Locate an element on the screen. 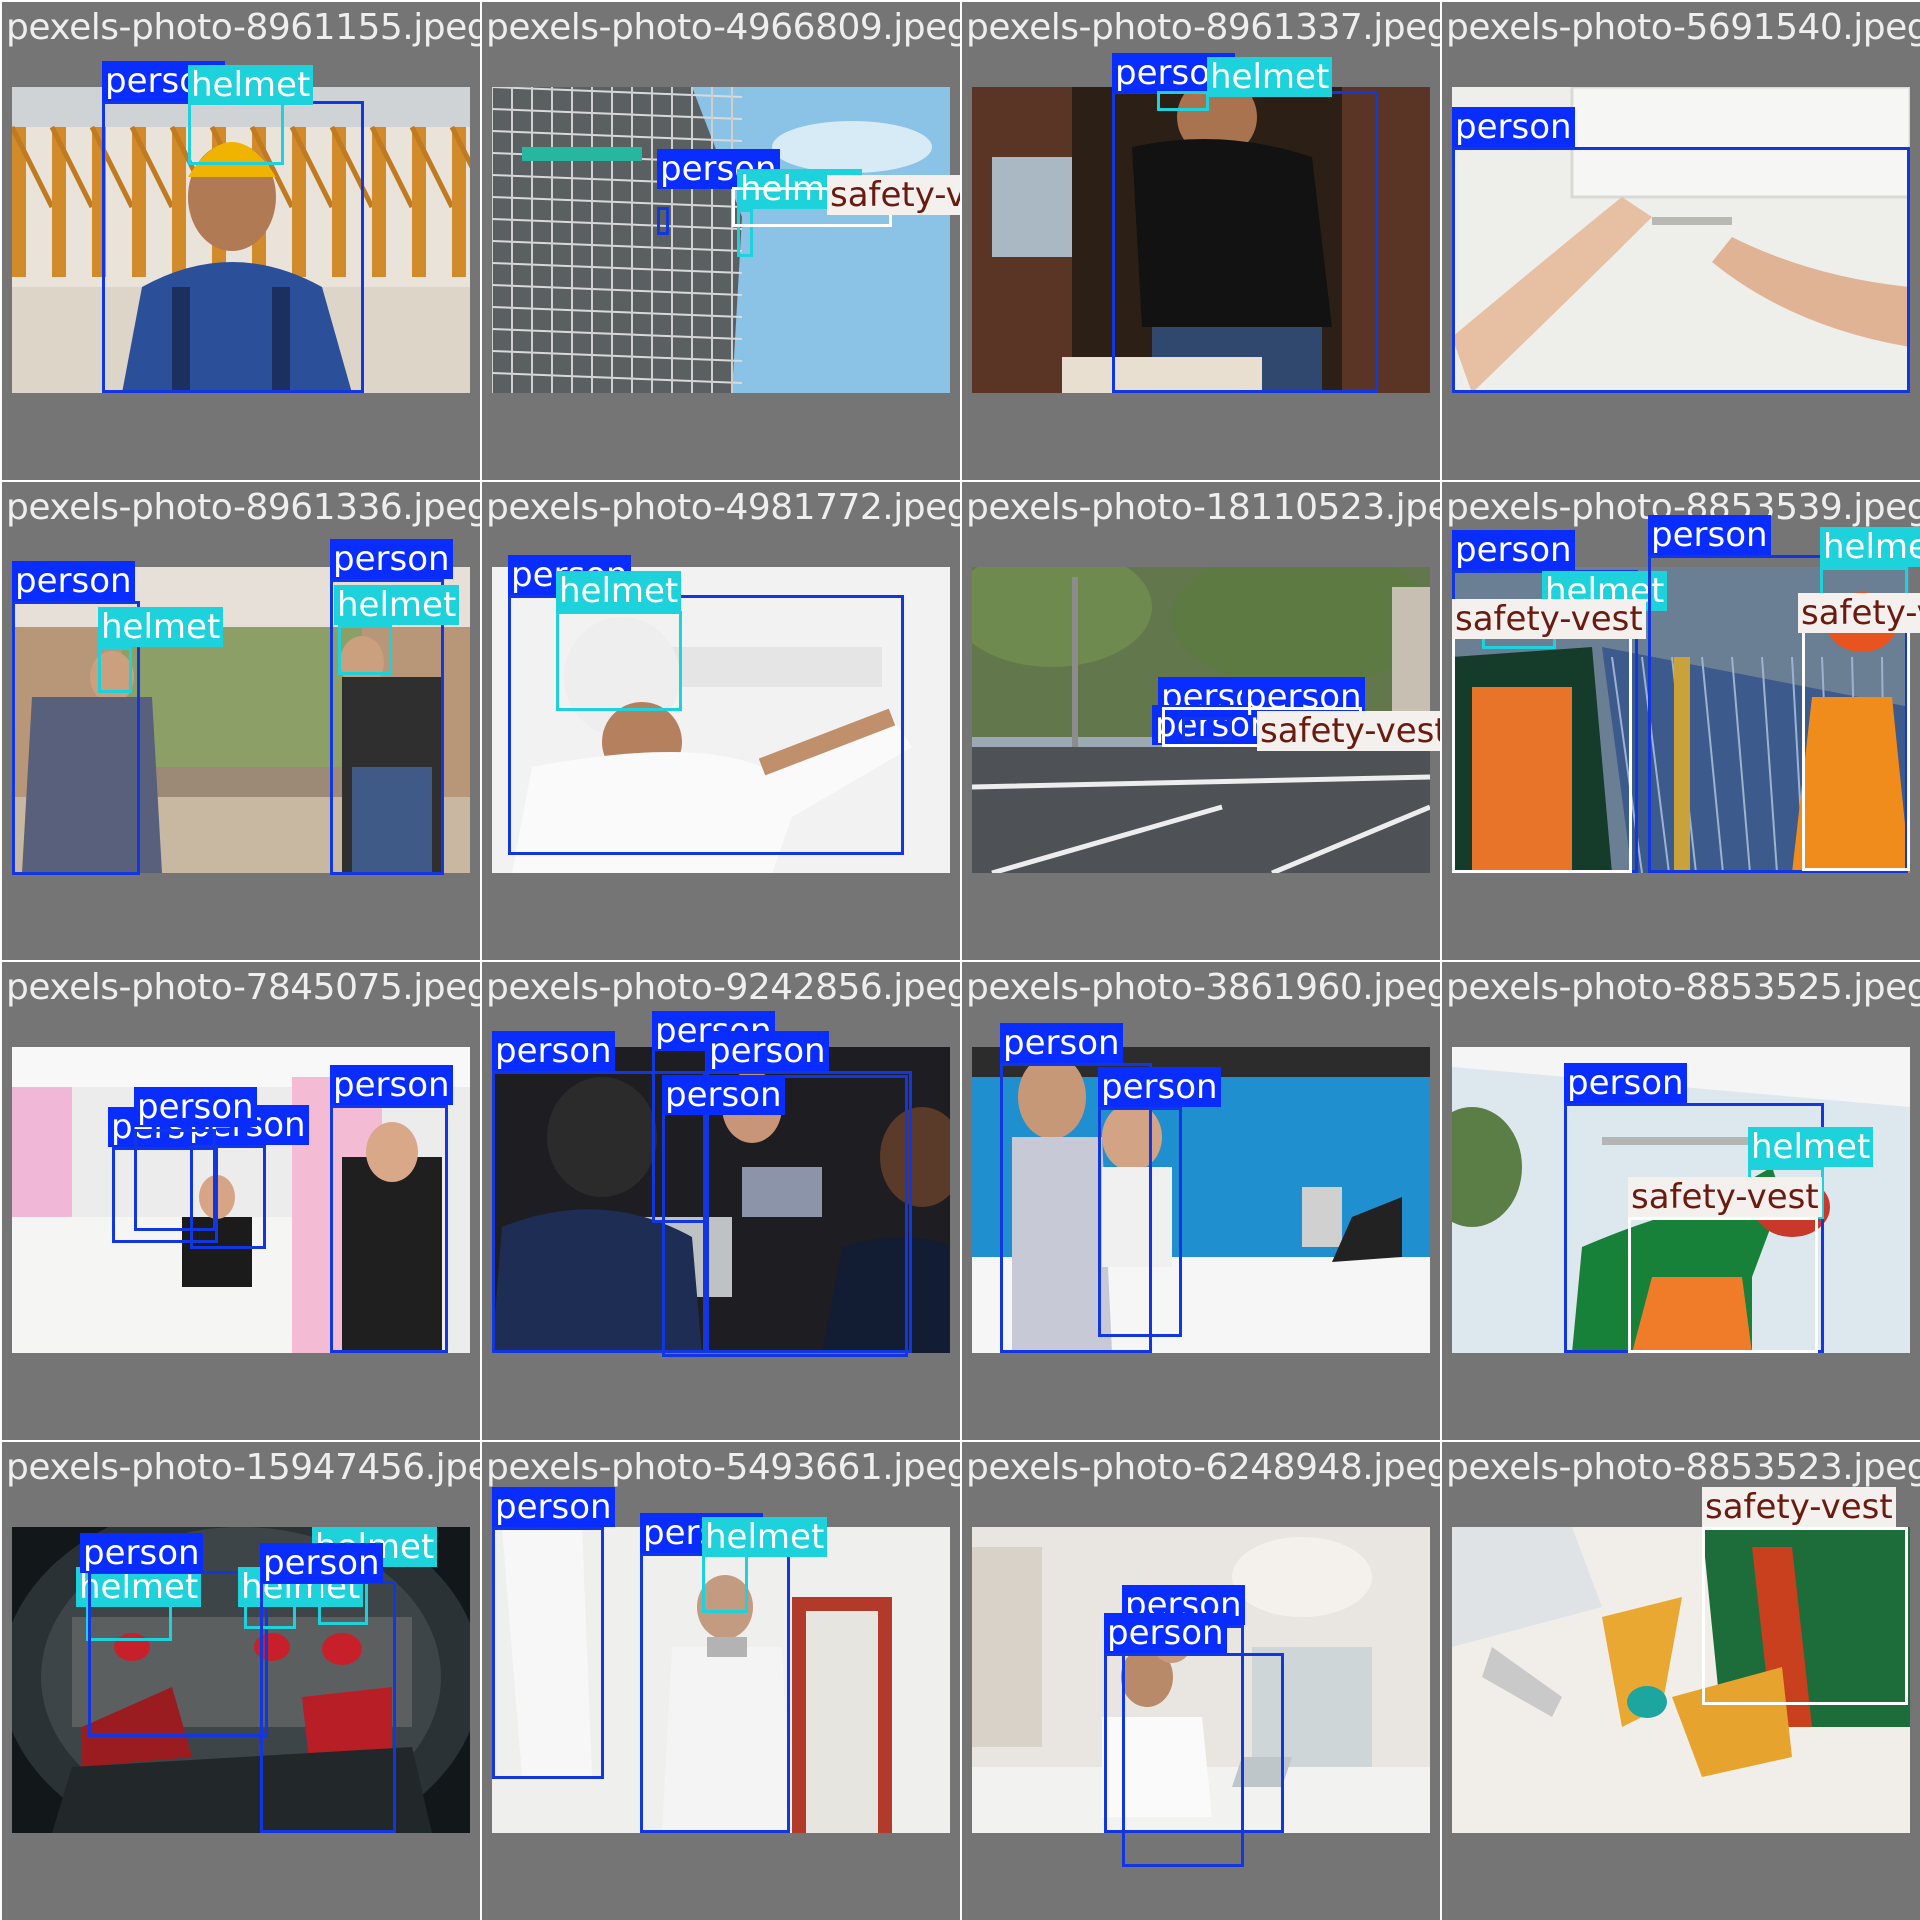 This screenshot has width=1920, height=1920. photo: helmetpersonhelmethelmetperson is located at coordinates (241, 1680).